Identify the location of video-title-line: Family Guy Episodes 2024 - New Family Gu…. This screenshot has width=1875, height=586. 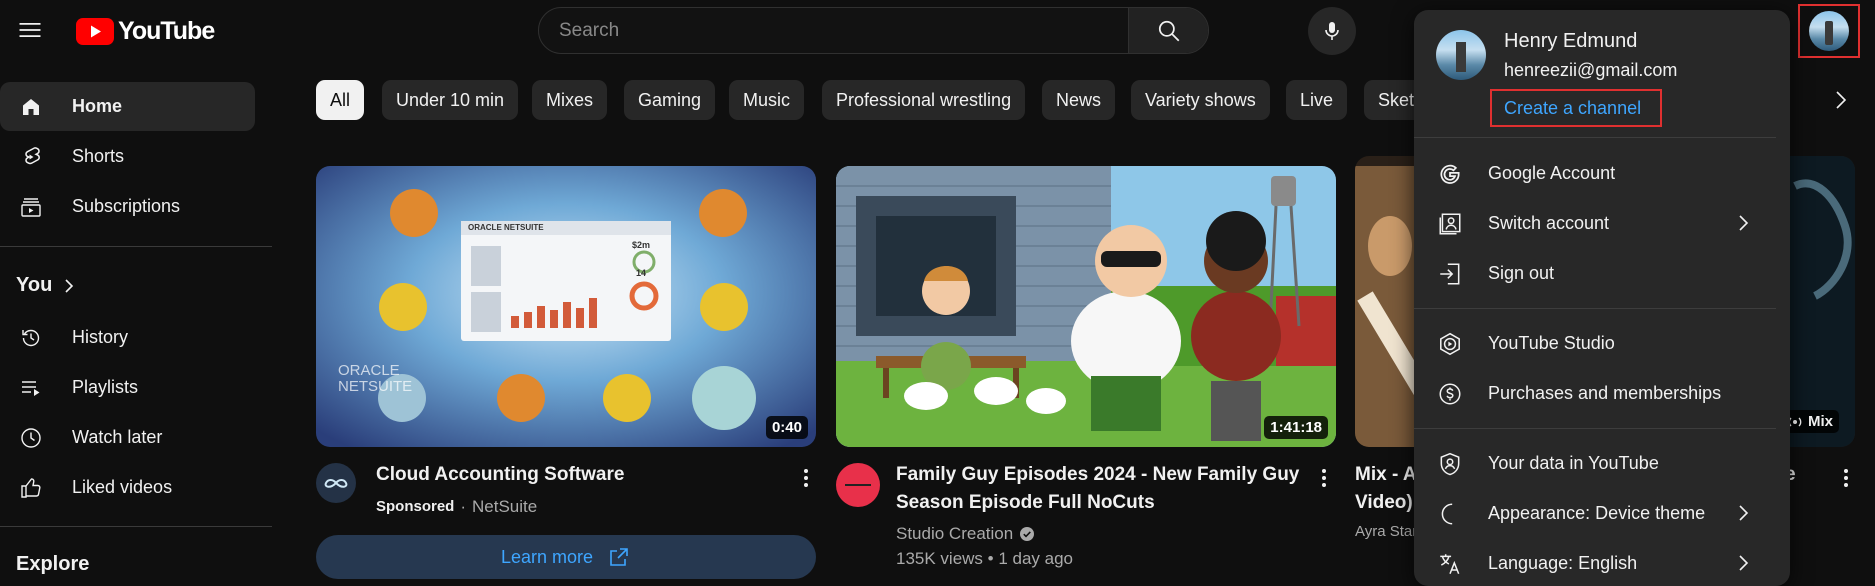
(1098, 474).